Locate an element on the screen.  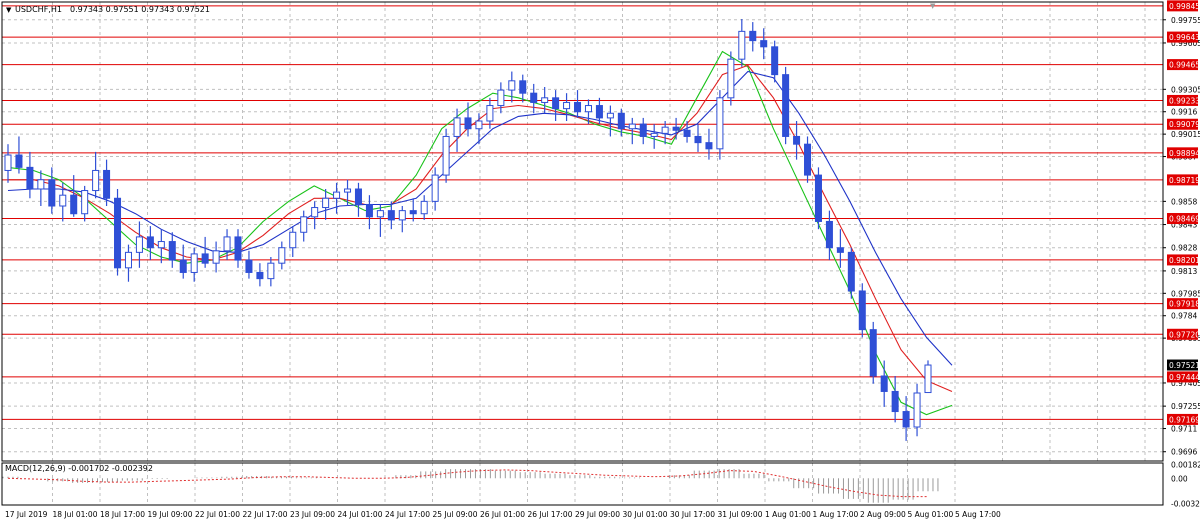
y-tick-label: 0.9711 is located at coordinates (1184, 429).